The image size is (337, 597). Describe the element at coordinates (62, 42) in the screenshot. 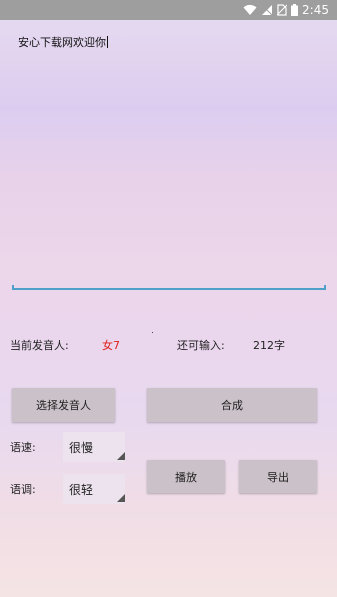

I see `input-text: 安心下载网欢迎你` at that location.